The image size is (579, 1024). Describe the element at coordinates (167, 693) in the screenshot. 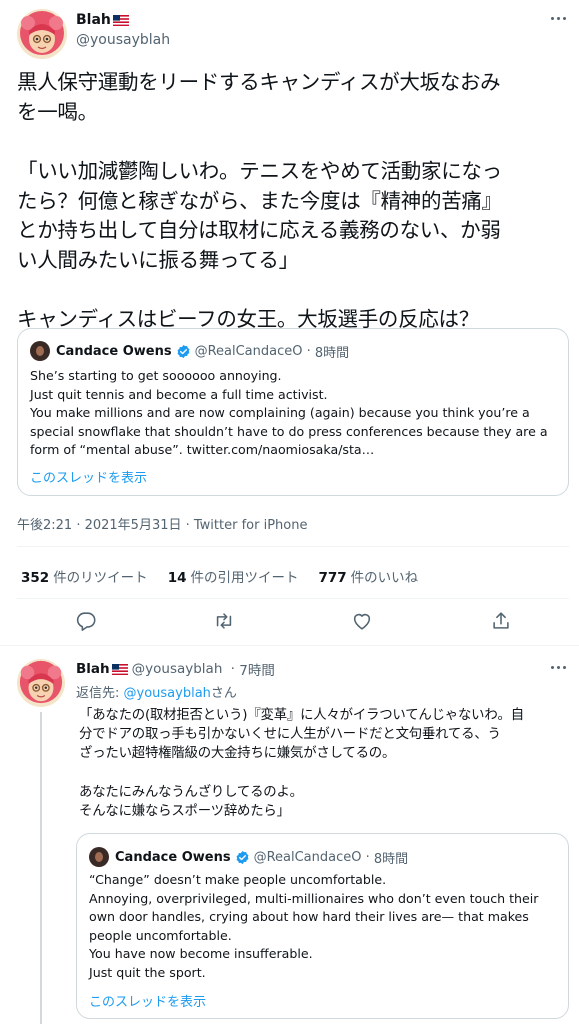

I see `reply-to-handle: @yousayblah` at that location.